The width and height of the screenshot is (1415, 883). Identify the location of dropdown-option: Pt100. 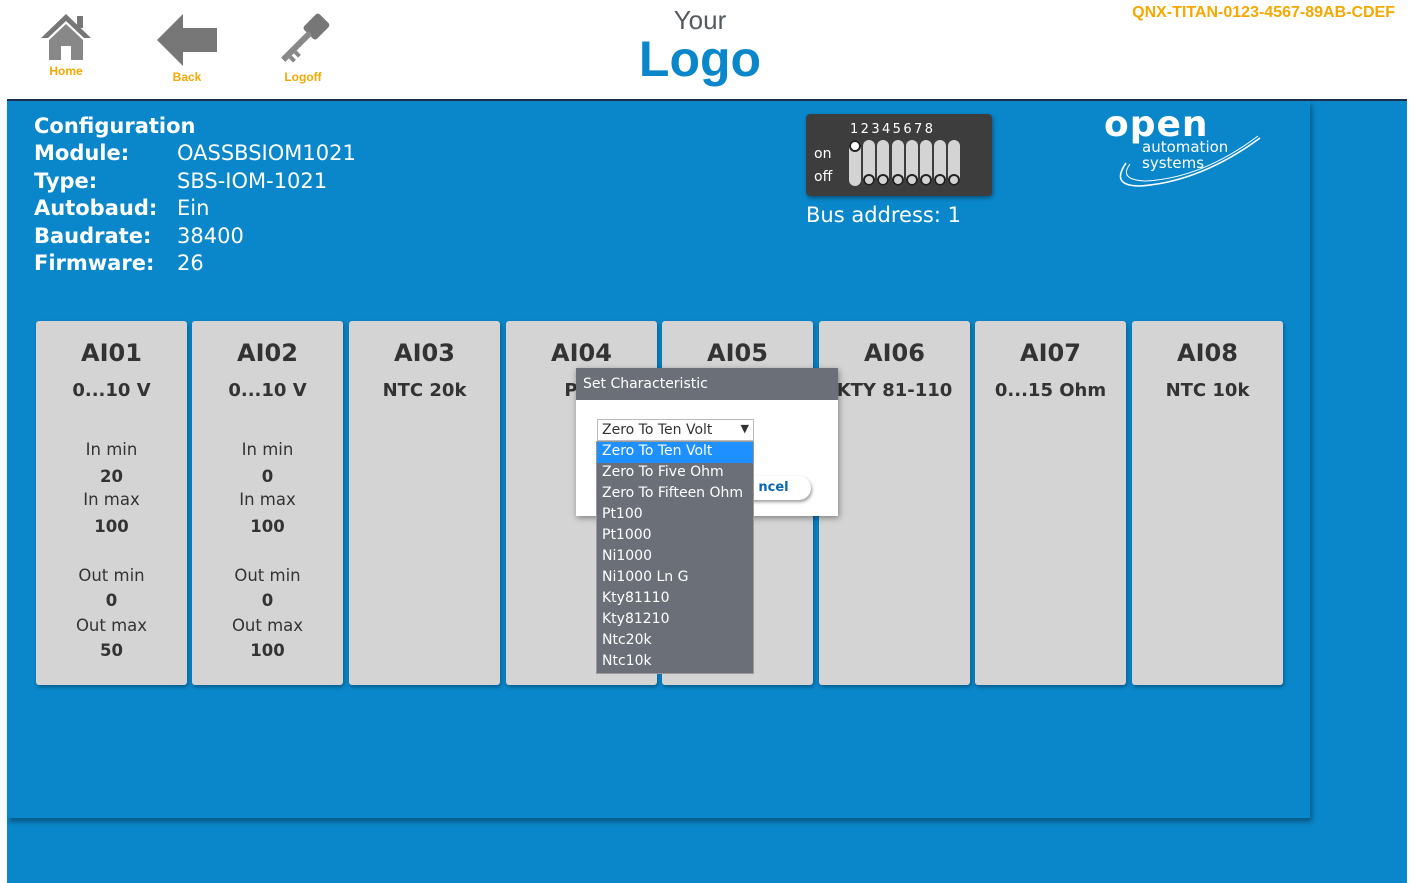
(675, 515).